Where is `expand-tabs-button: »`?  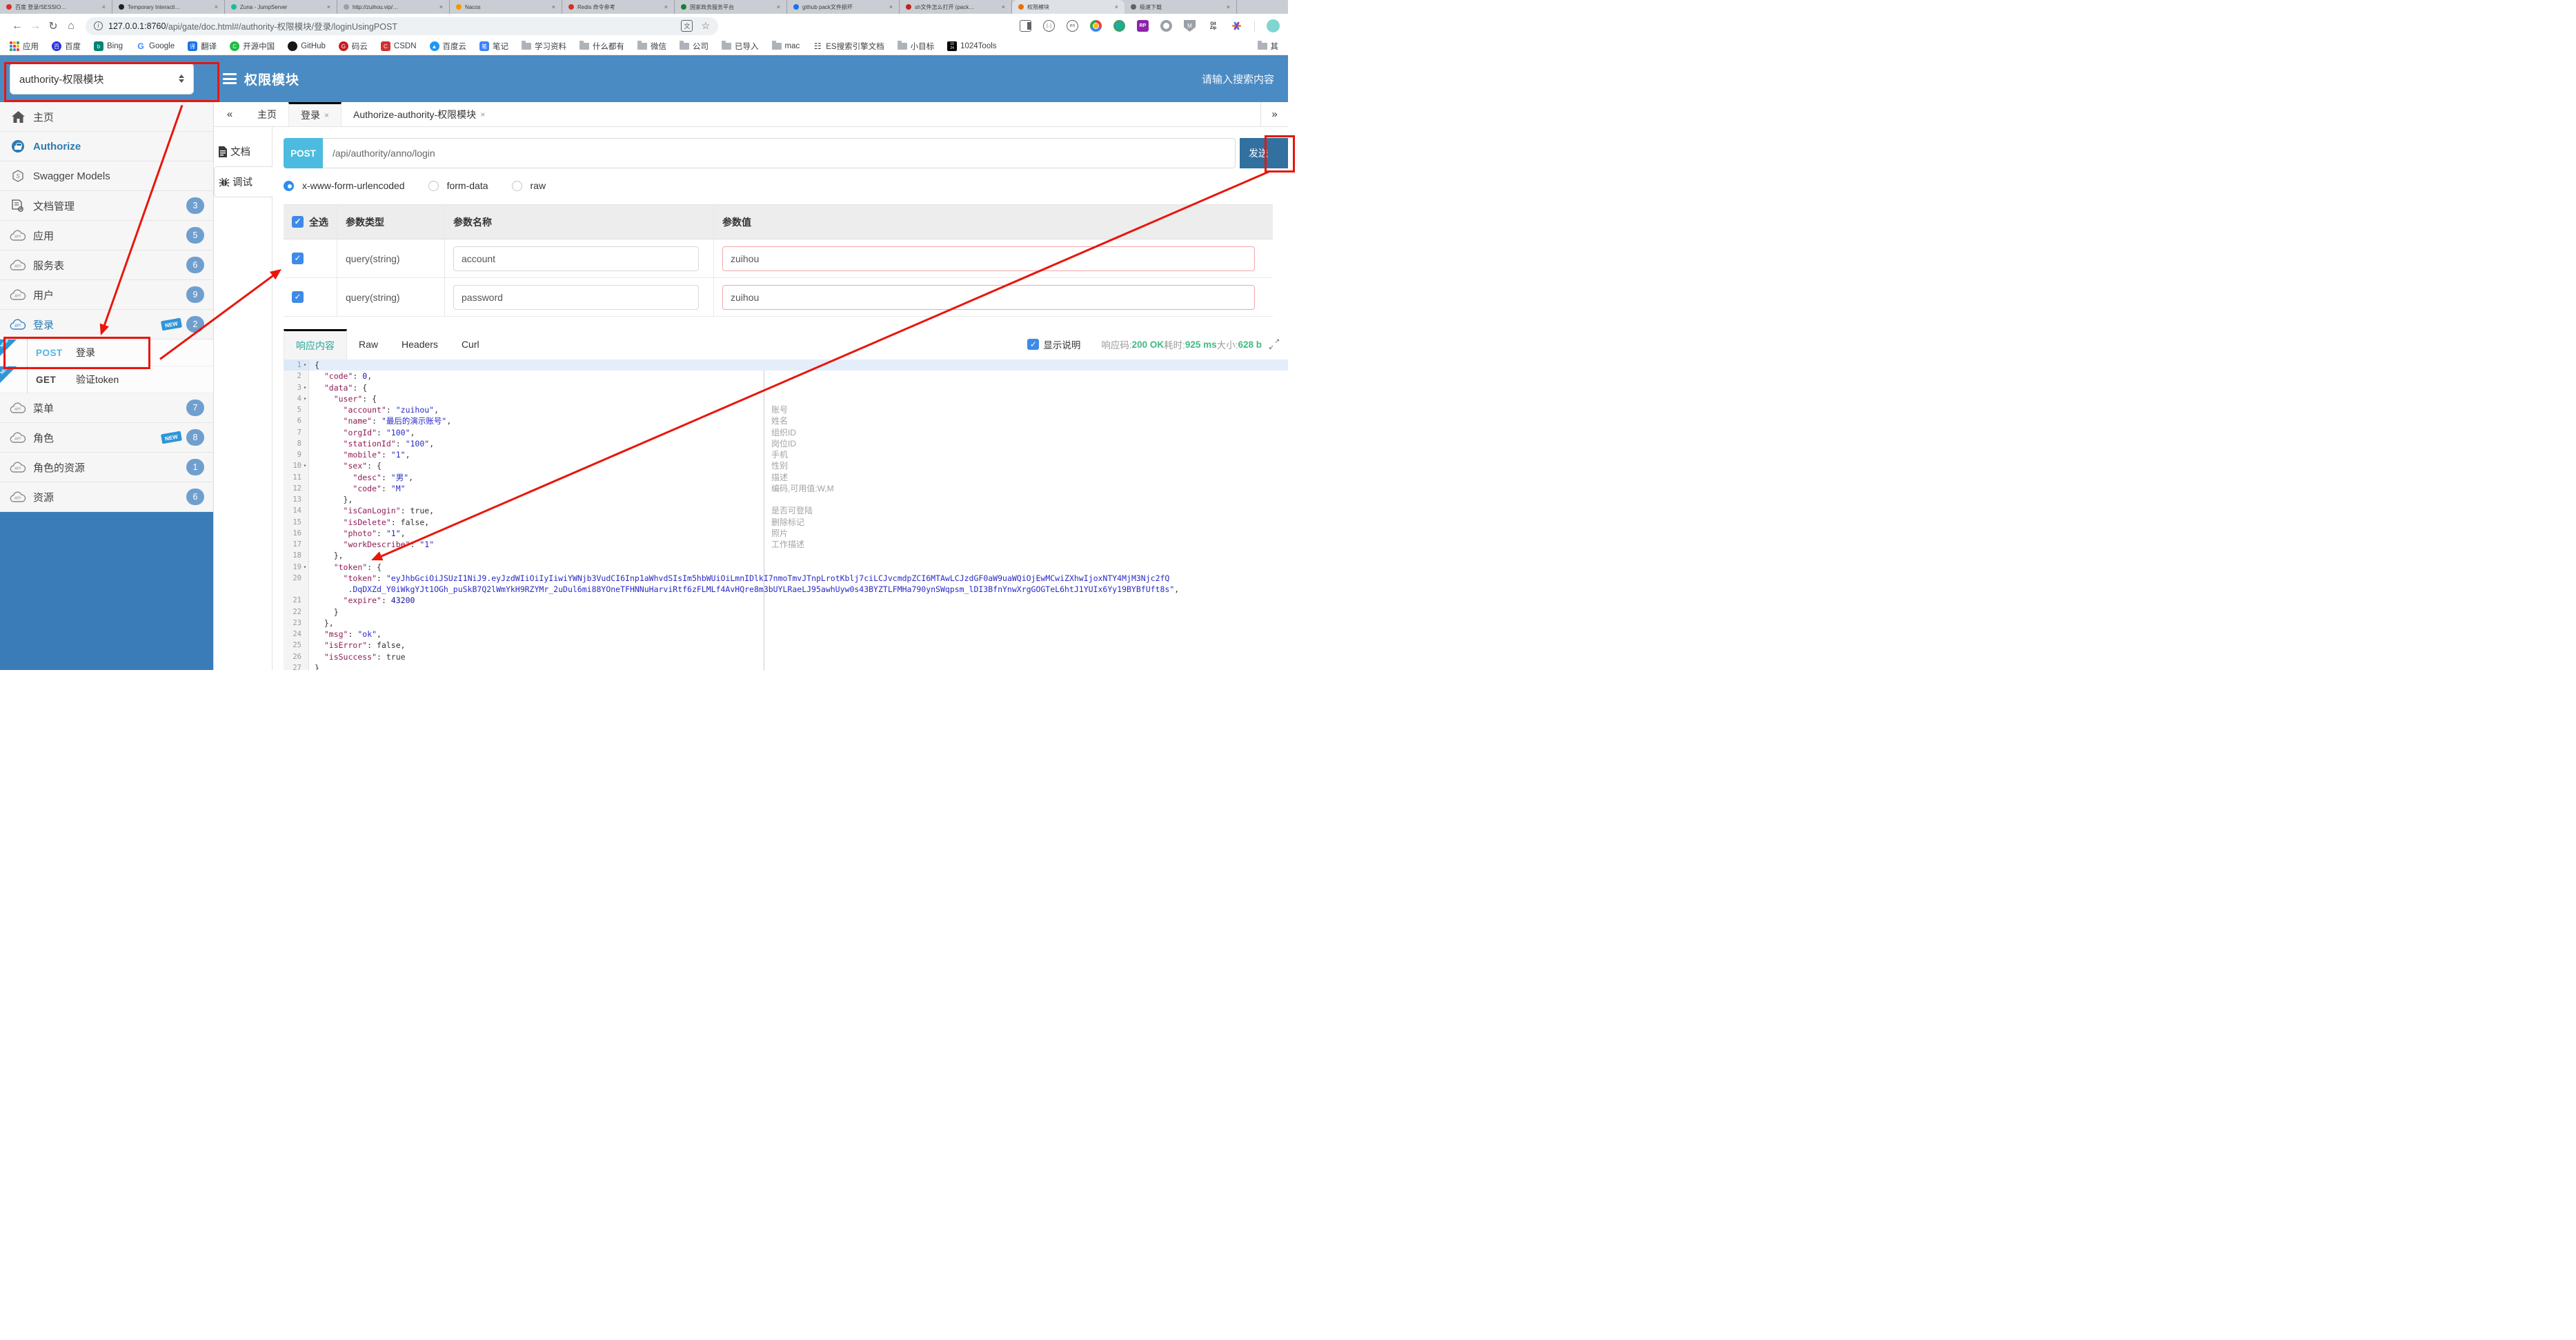 expand-tabs-button: » is located at coordinates (1274, 114).